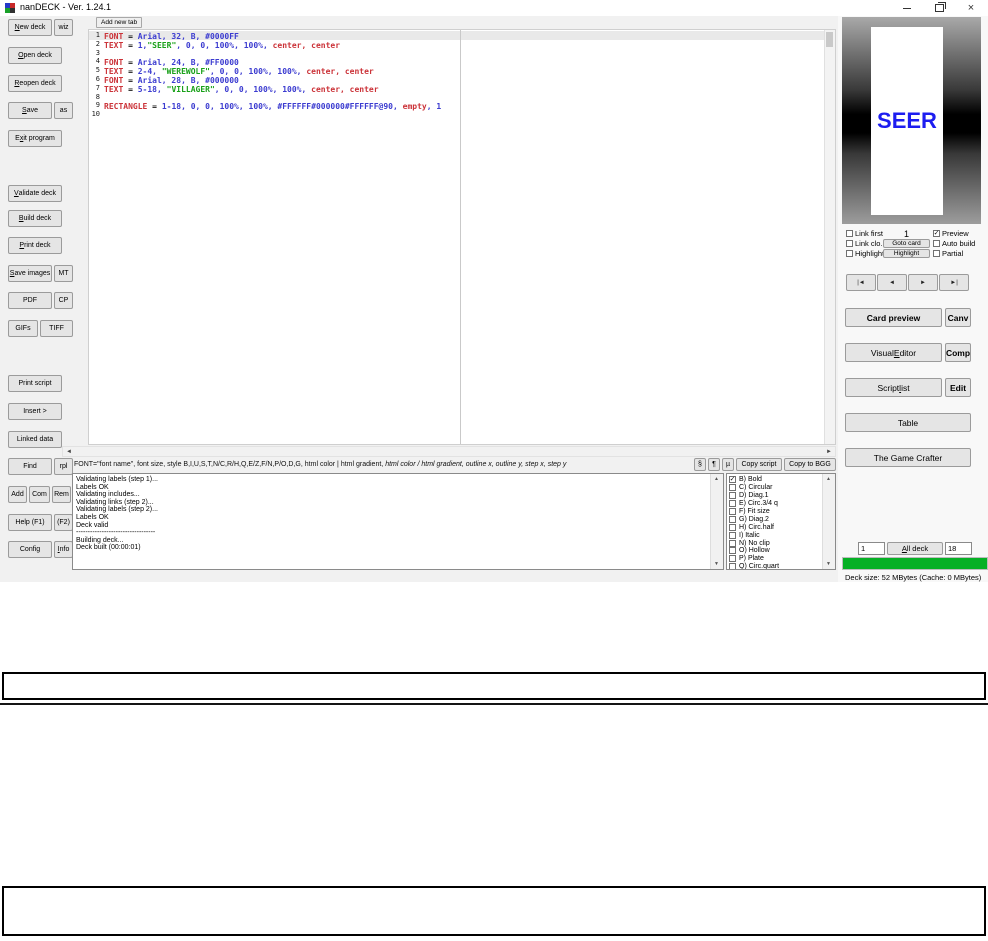 This screenshot has width=988, height=941. What do you see at coordinates (63, 522) in the screenshot?
I see `sidebar-button-f2: (F2)` at bounding box center [63, 522].